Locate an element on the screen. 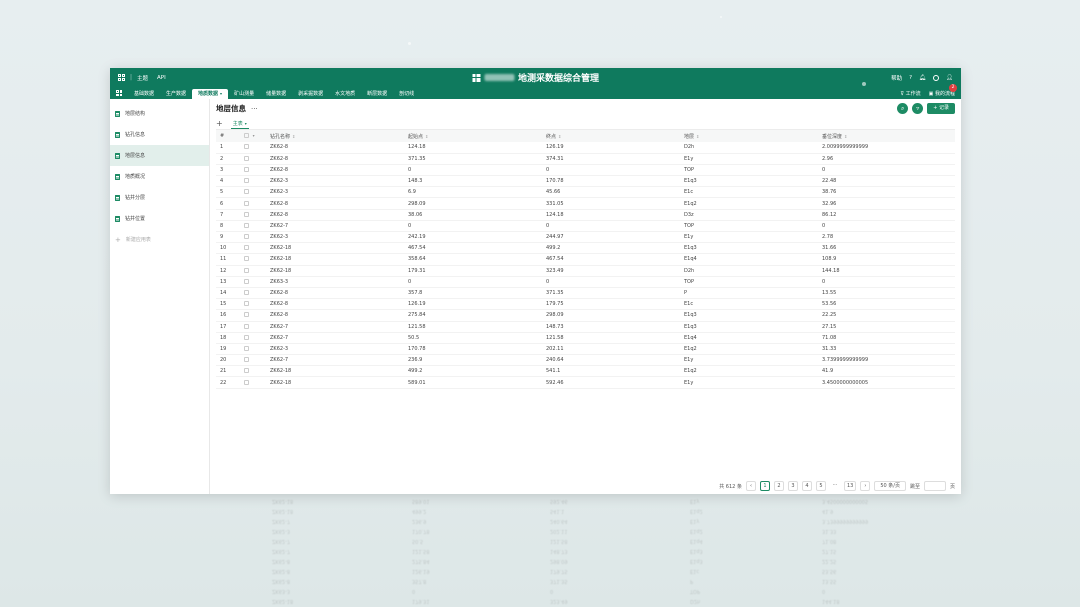 This screenshot has height=607, width=1080. sidebar-add-table: + 新建应用表 is located at coordinates (159, 239).